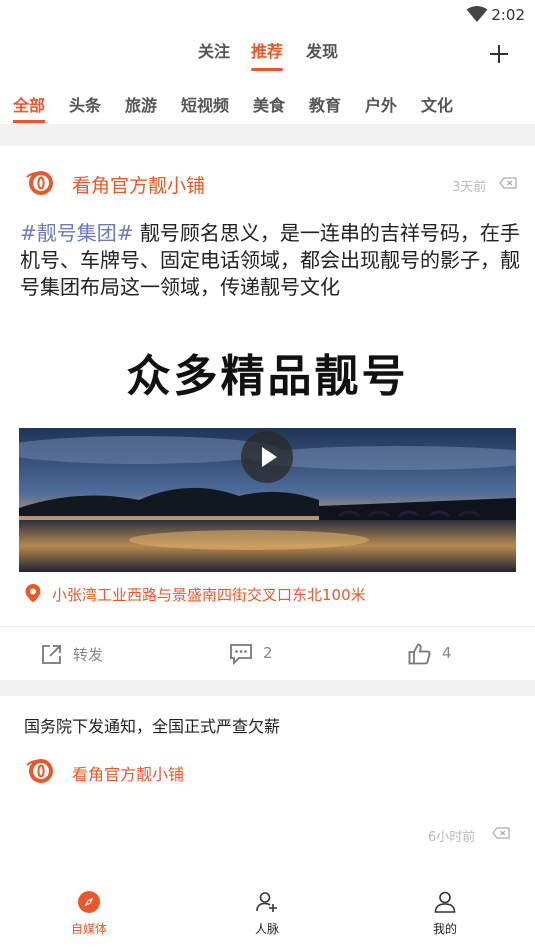  I want to click on category-bar: 全部 头条 旅游 短视频 美食 教育 户外 文化, so click(267, 106).